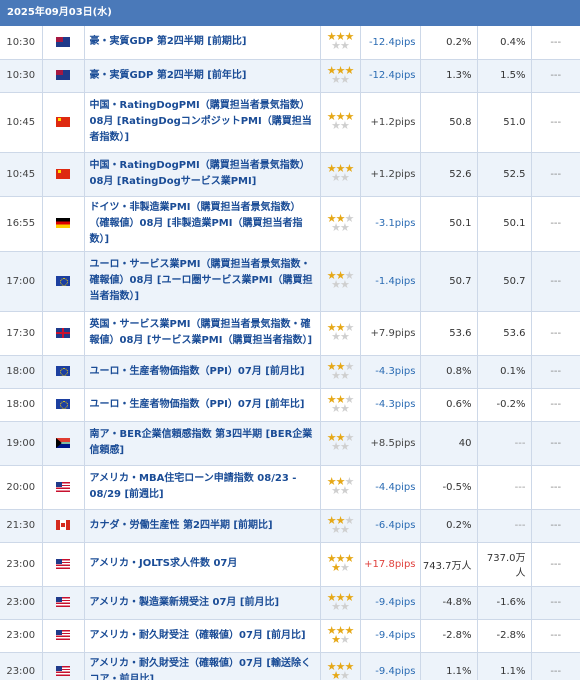  I want to click on event-time: 18:00, so click(21, 372).